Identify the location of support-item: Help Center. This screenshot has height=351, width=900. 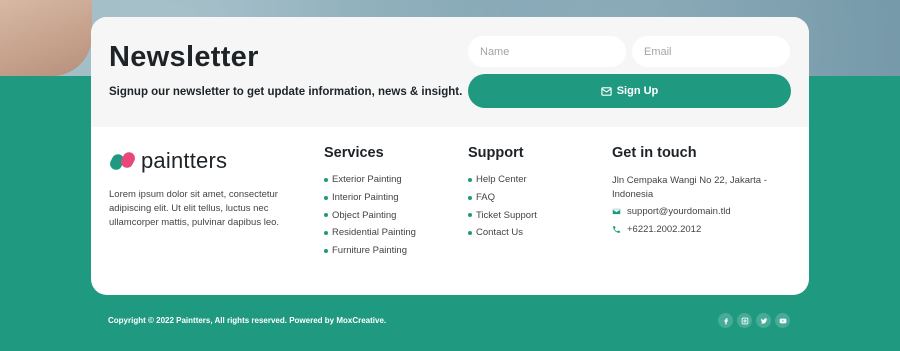
(502, 180).